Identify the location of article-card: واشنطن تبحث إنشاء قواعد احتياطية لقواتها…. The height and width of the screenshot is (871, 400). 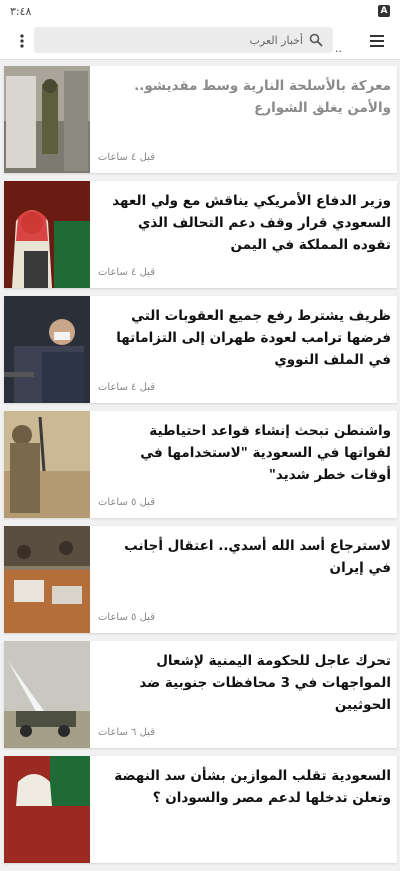
(200, 464).